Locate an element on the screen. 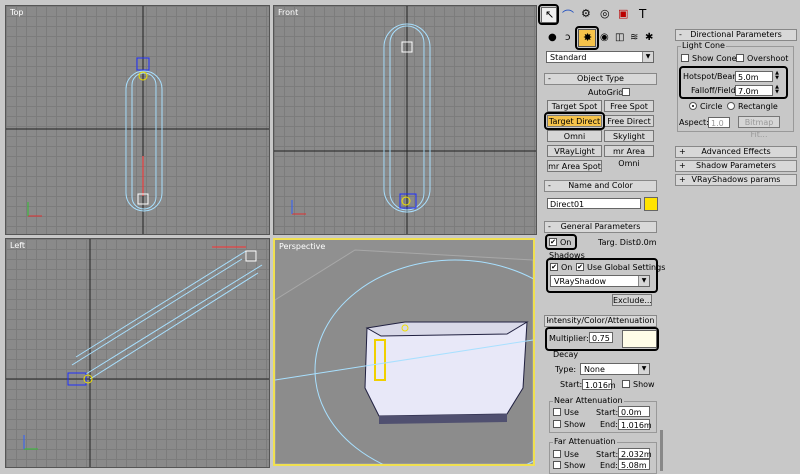 The height and width of the screenshot is (474, 800). overshoot-label: Overshoot is located at coordinates (768, 58).